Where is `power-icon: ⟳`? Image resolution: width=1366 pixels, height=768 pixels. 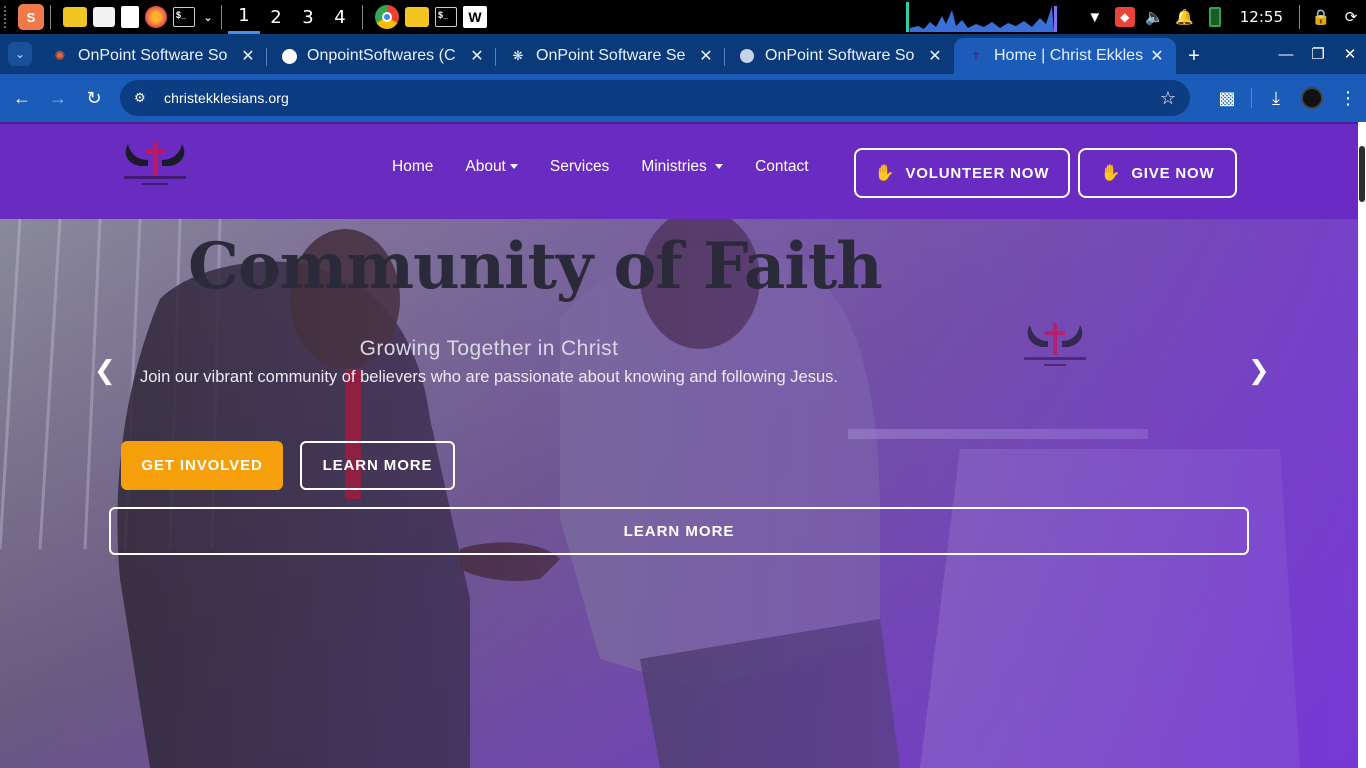
power-icon: ⟳ is located at coordinates (1351, 17).